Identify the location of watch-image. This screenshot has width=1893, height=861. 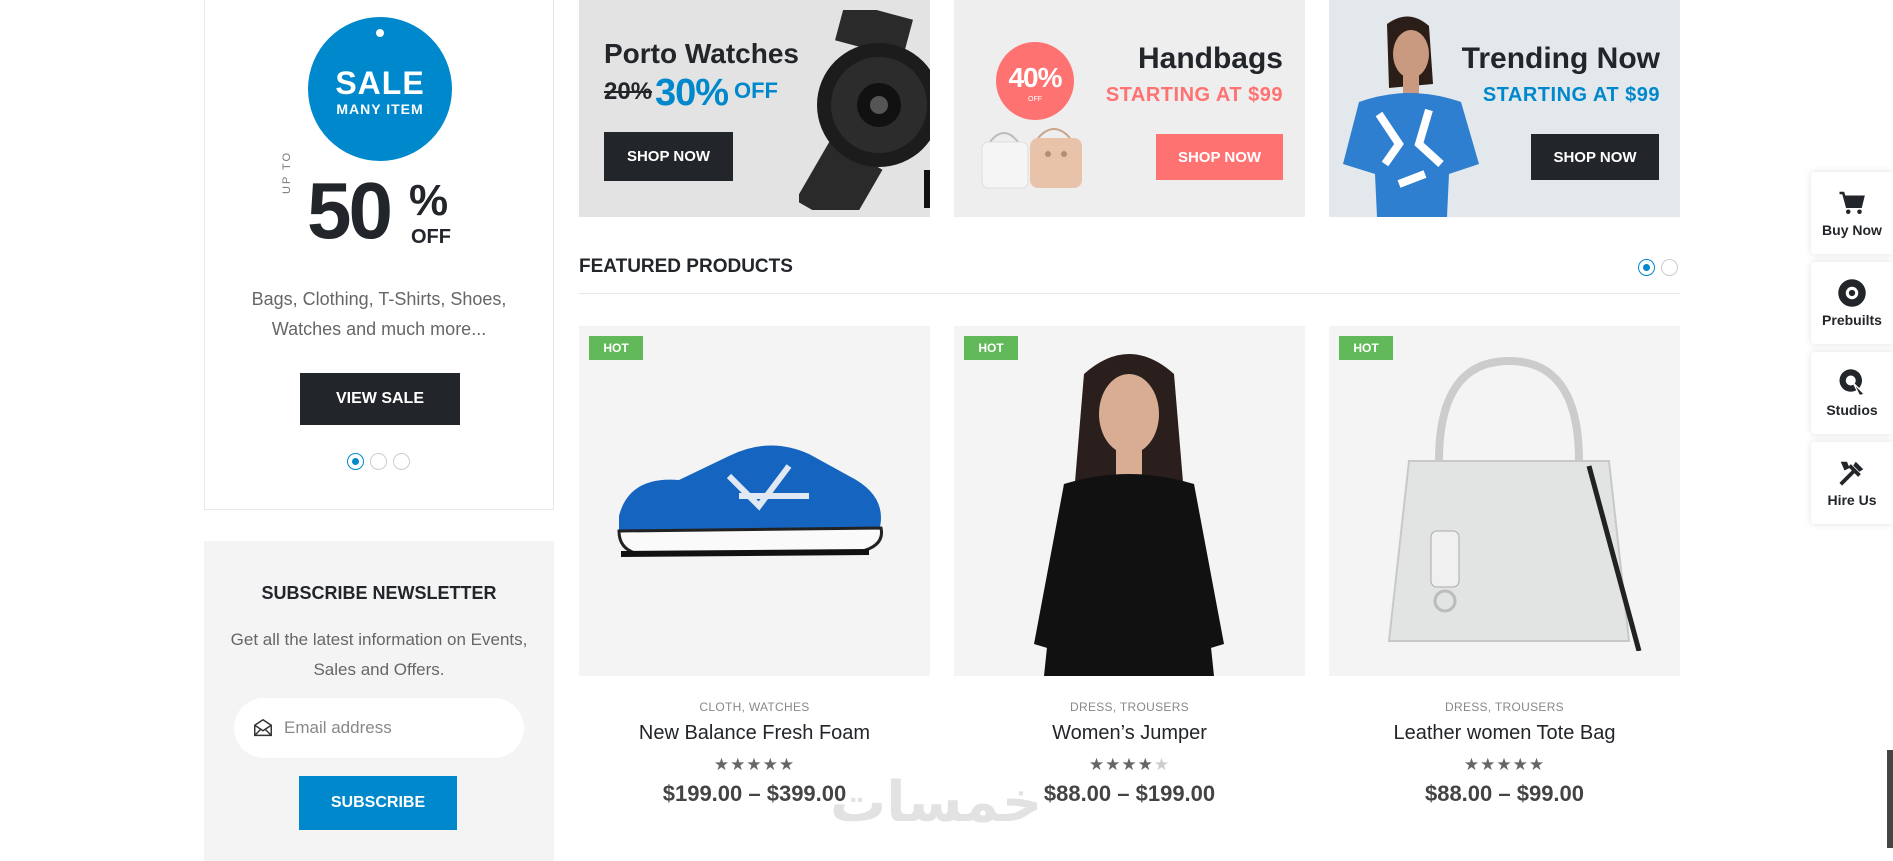
(864, 110).